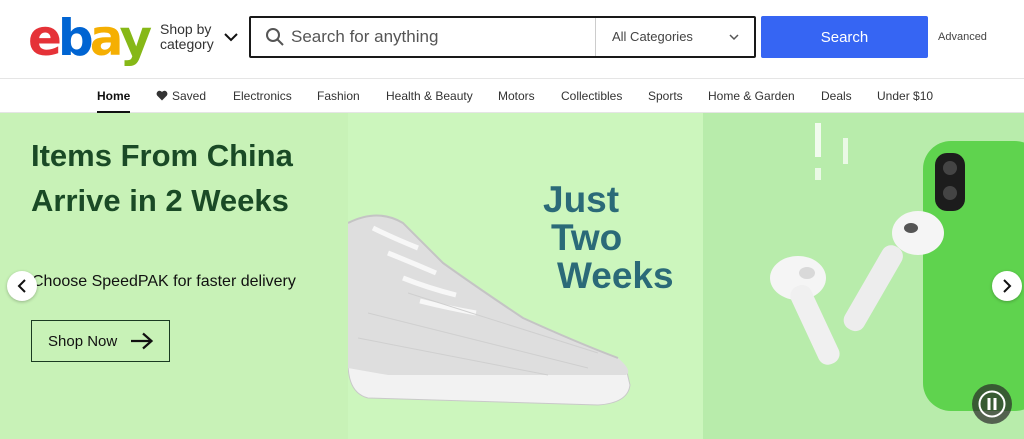  Describe the element at coordinates (142, 341) in the screenshot. I see `arrow-right-icon` at that location.